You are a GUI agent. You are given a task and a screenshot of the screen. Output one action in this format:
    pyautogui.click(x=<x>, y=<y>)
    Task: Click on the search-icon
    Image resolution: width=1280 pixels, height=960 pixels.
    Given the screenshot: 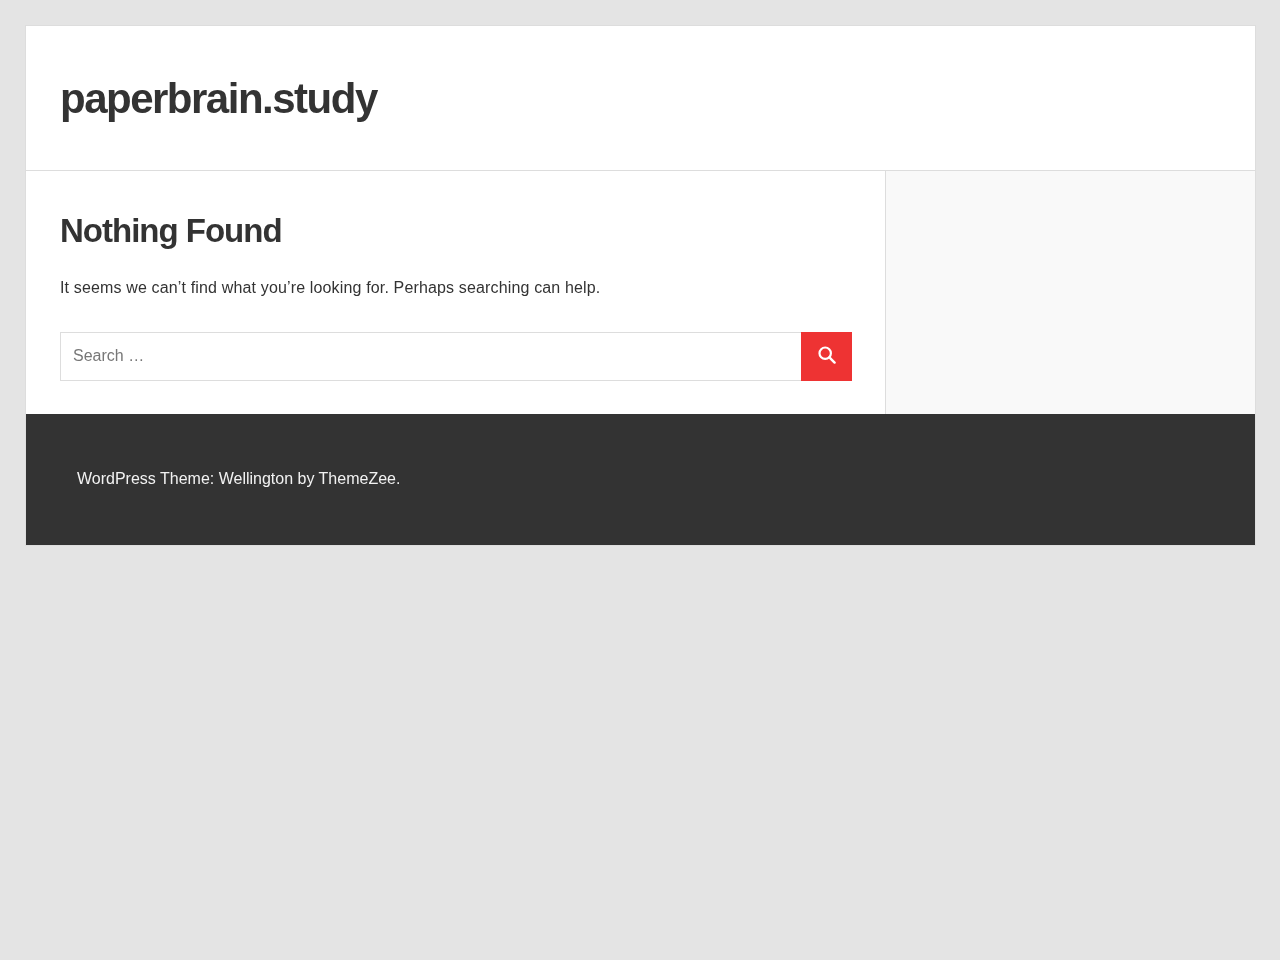 What is the action you would take?
    pyautogui.click(x=826, y=355)
    